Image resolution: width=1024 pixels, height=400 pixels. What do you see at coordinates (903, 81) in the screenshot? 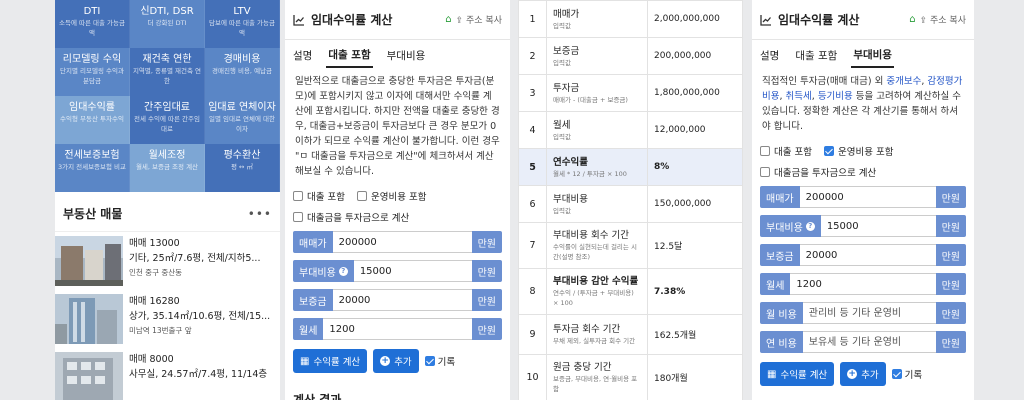
I see `brokerage-fee-link: 중개보수` at bounding box center [903, 81].